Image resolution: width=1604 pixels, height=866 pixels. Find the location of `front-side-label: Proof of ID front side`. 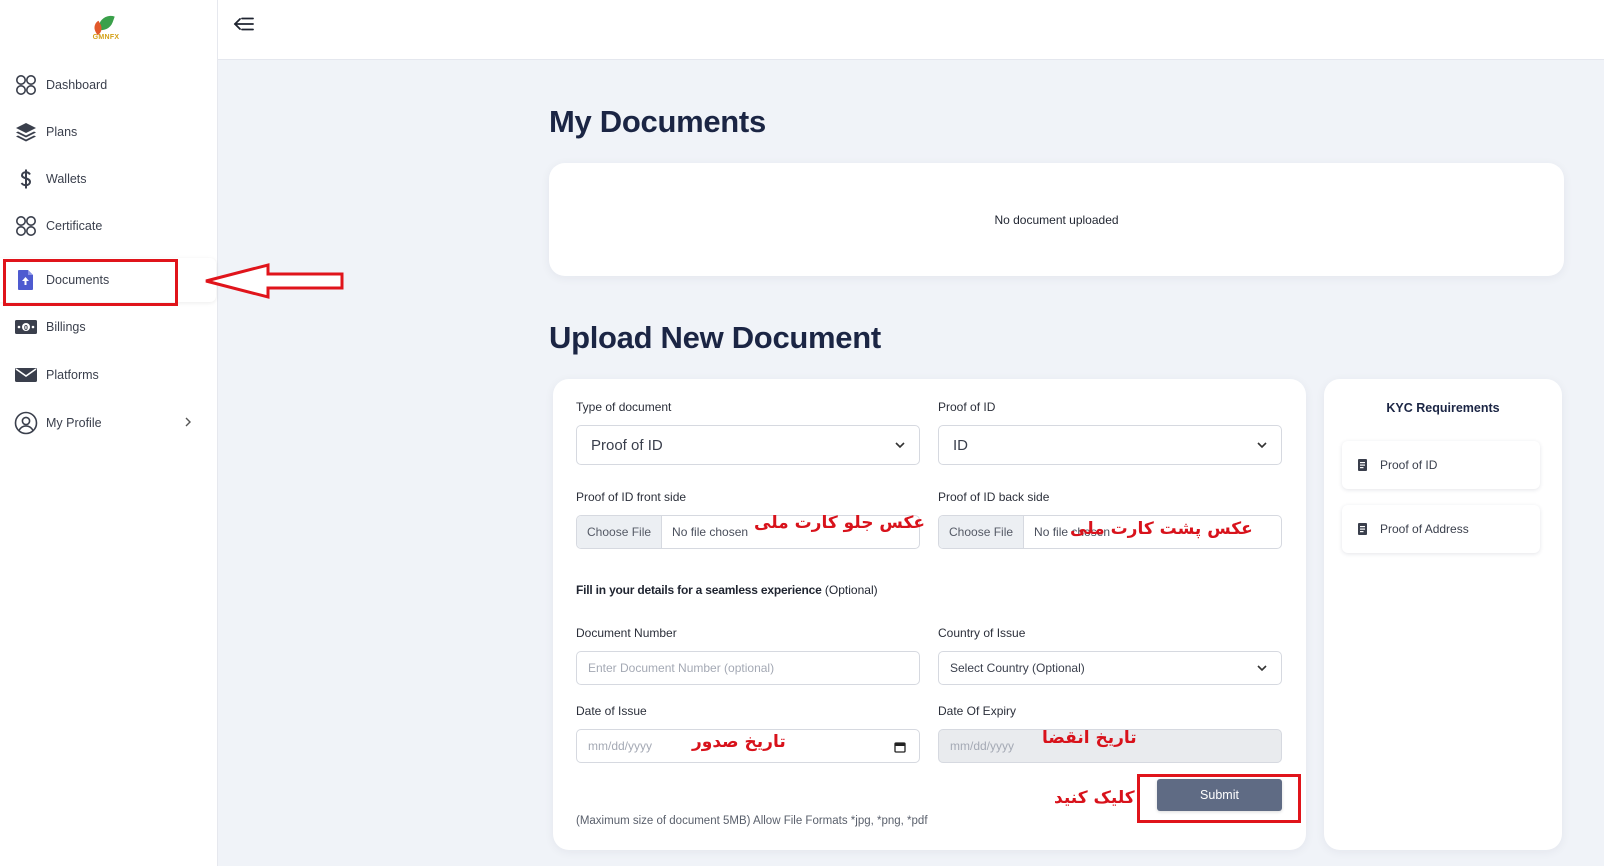

front-side-label: Proof of ID front side is located at coordinates (631, 497).